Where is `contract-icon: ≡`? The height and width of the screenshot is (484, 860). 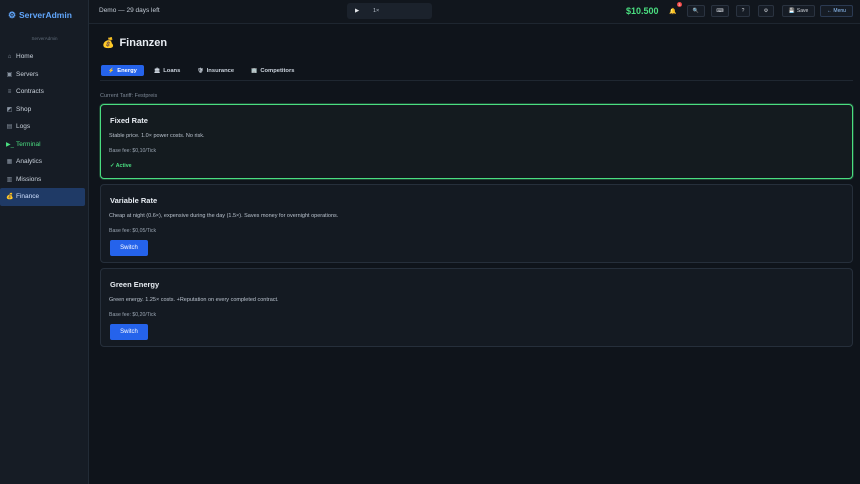 contract-icon: ≡ is located at coordinates (9, 91).